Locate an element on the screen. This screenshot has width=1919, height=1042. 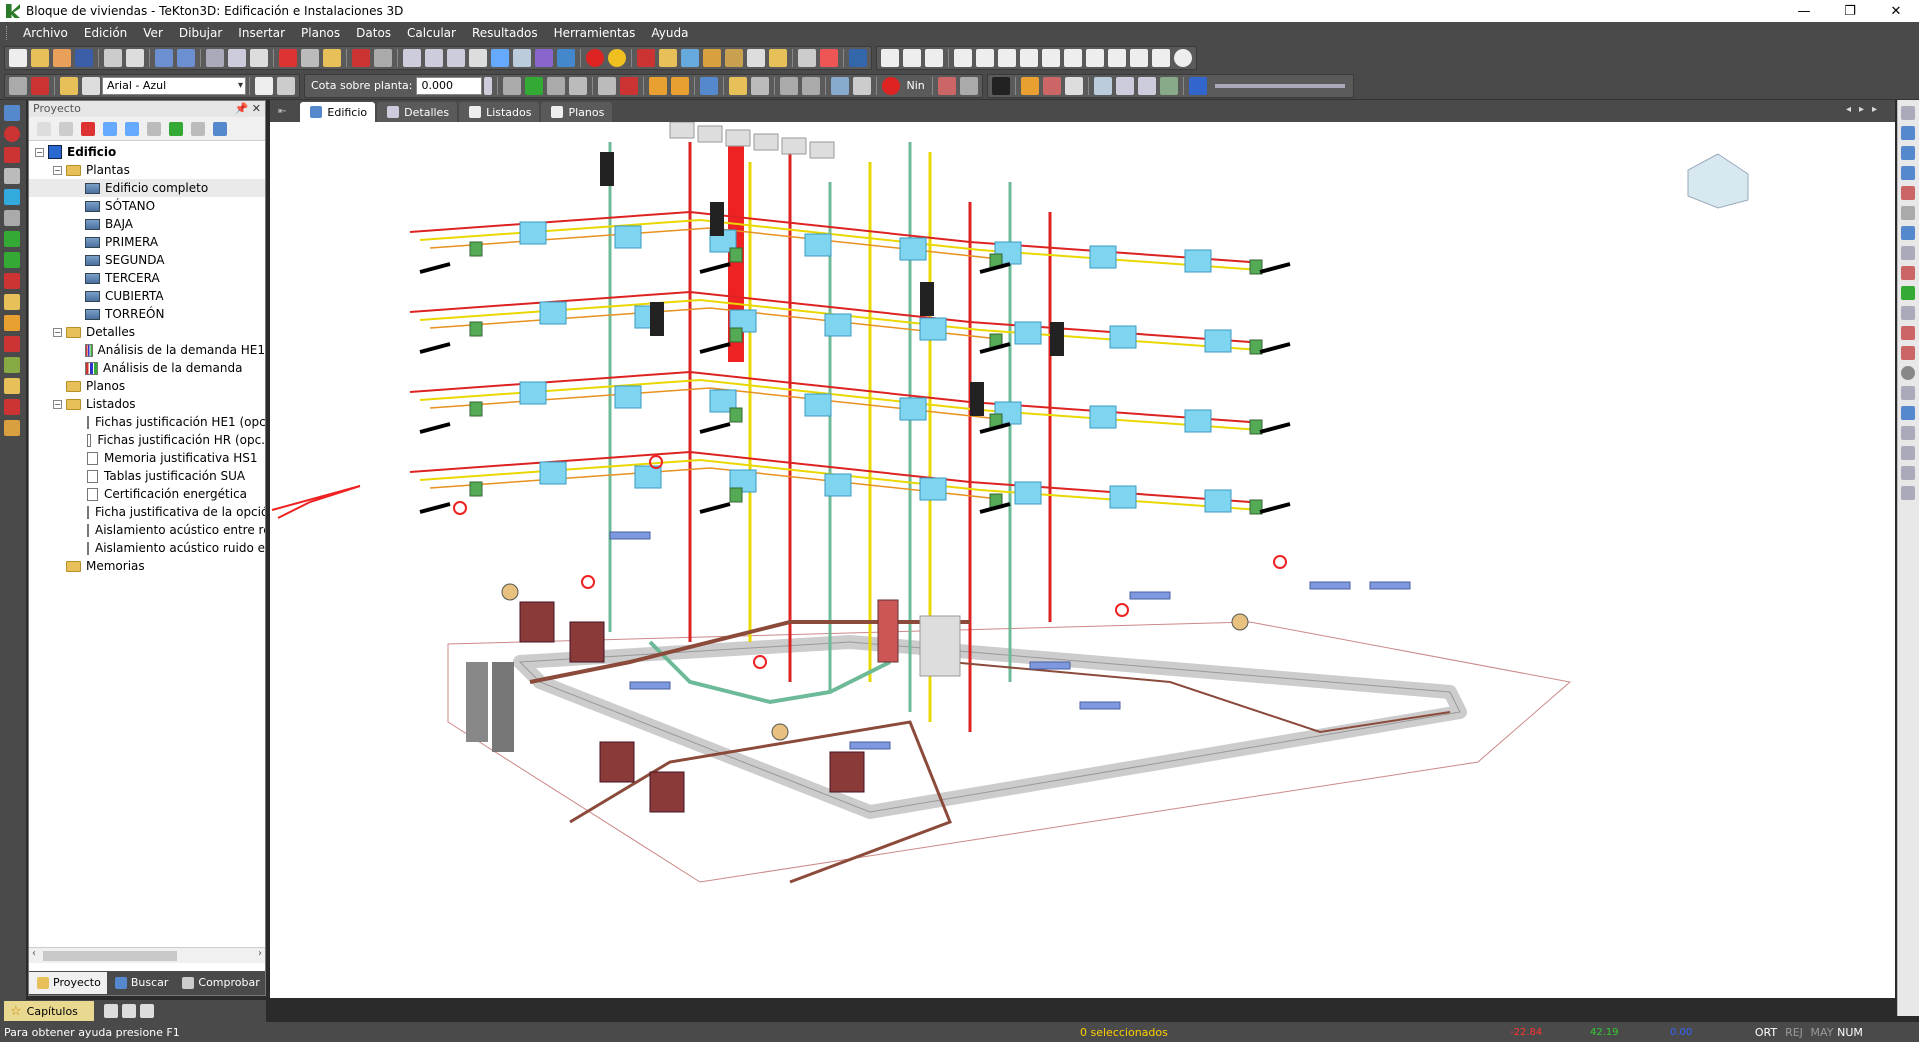
tree-node-listado-1: Fichas justificación HE1 (opc is located at coordinates (147, 422).